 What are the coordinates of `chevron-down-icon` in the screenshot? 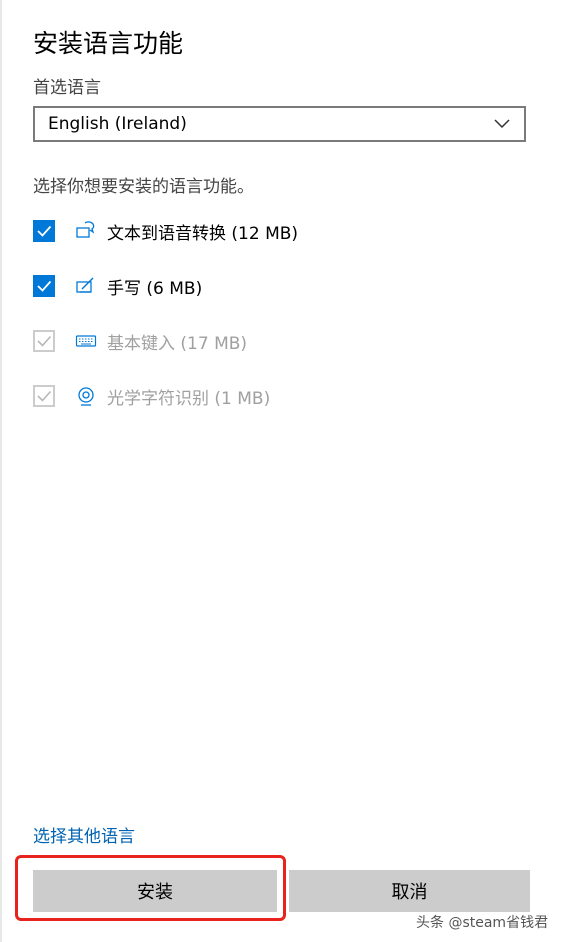 It's located at (502, 124).